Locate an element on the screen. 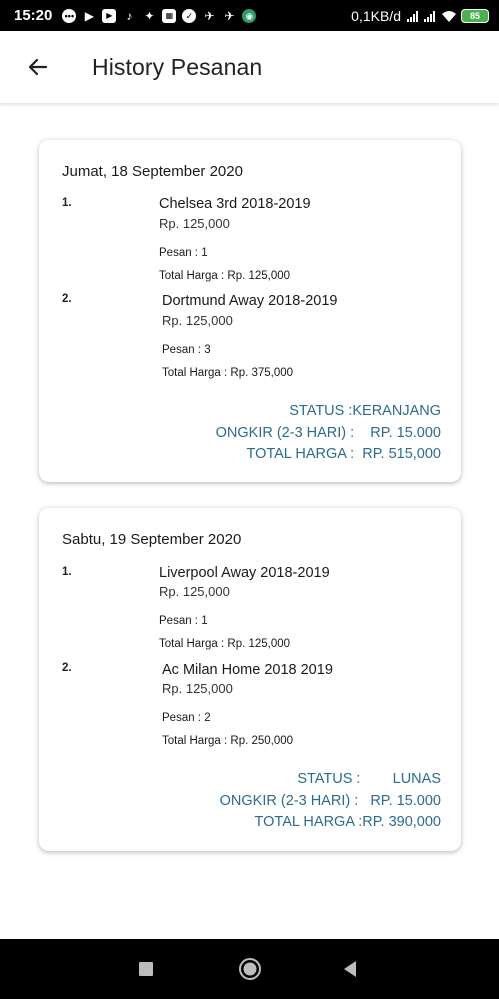 Image resolution: width=499 pixels, height=999 pixels. twitter-notification-icon: ✦ is located at coordinates (149, 15).